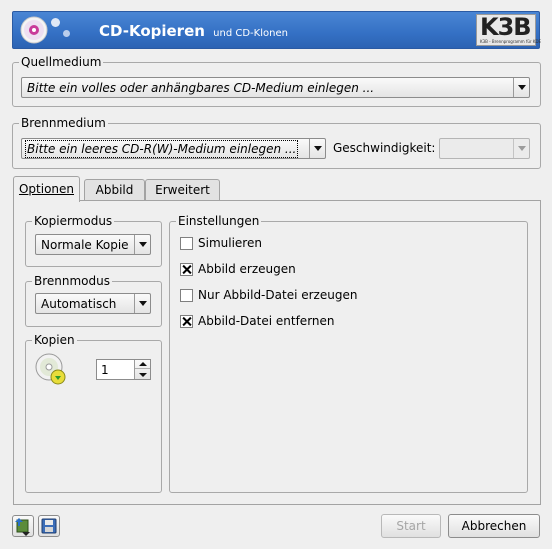 The width and height of the screenshot is (552, 549). I want to click on copy-mode-legend: Kopiermodus, so click(73, 221).